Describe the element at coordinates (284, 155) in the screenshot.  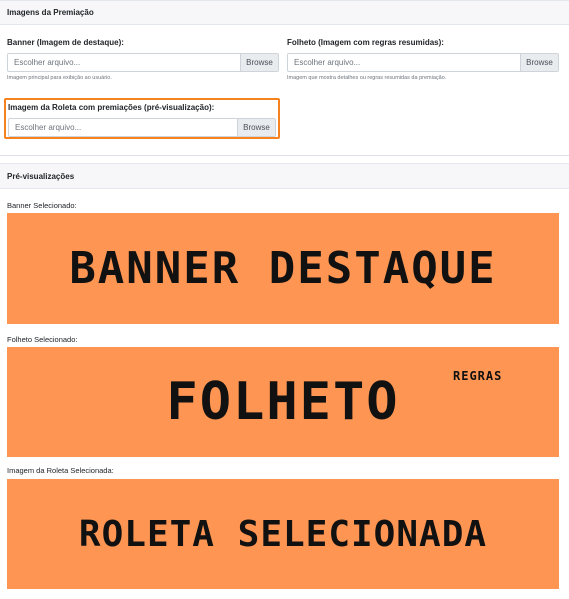
I see `section-divider` at that location.